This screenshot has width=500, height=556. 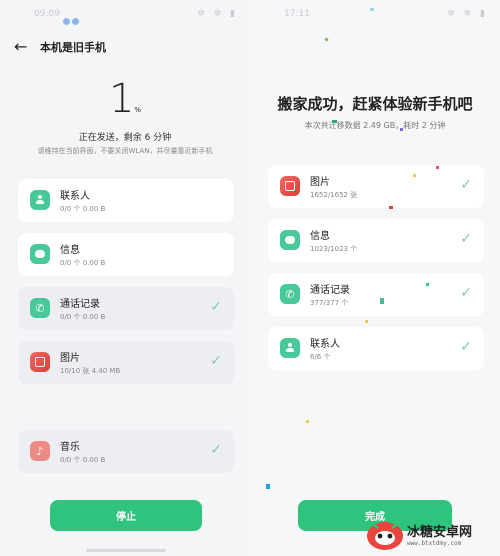 I want to click on item-photos: 图片 1652/1652 张 ✓, so click(x=376, y=186).